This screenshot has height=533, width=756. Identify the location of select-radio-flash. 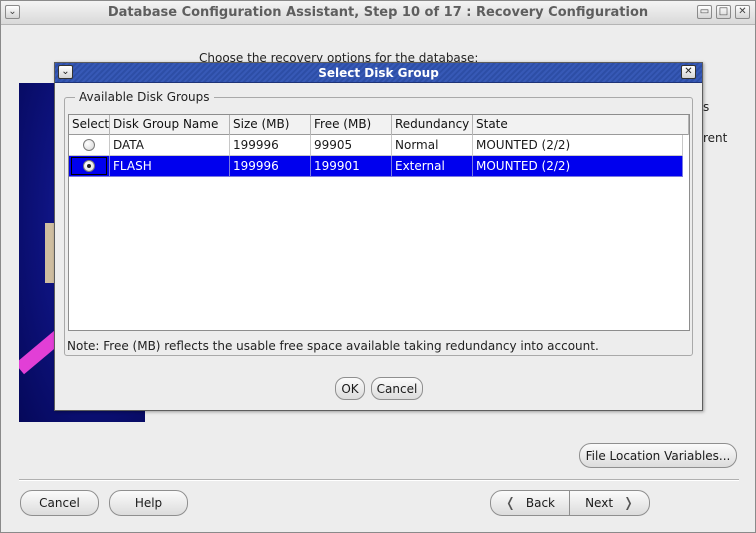
(89, 166).